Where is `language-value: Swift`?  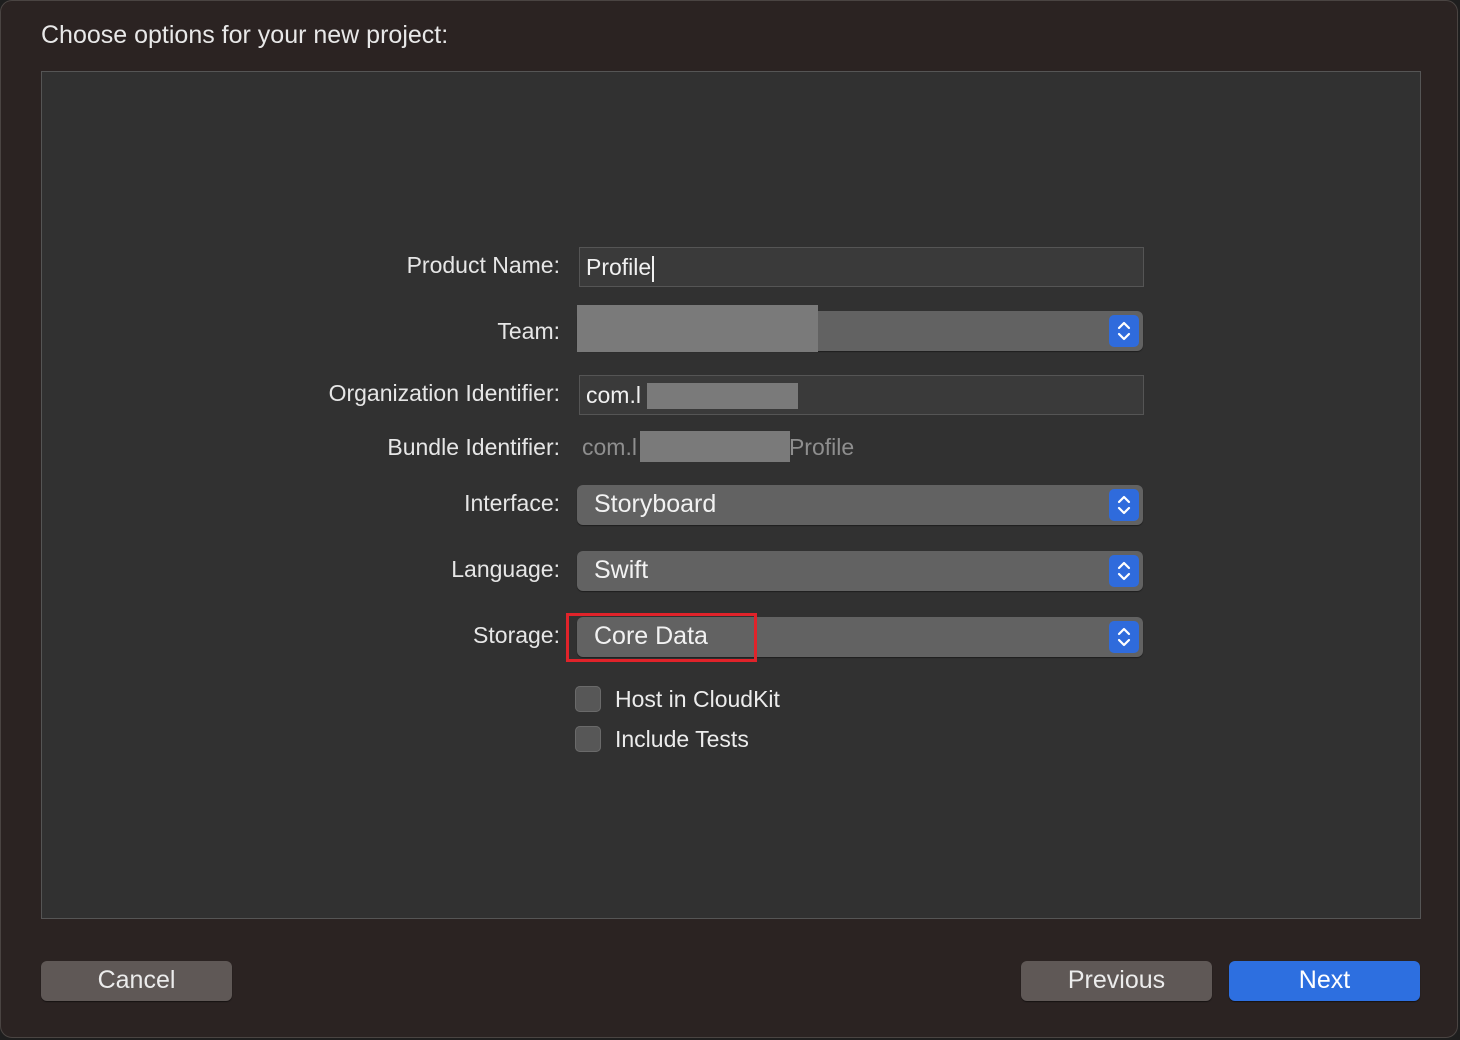 language-value: Swift is located at coordinates (621, 570).